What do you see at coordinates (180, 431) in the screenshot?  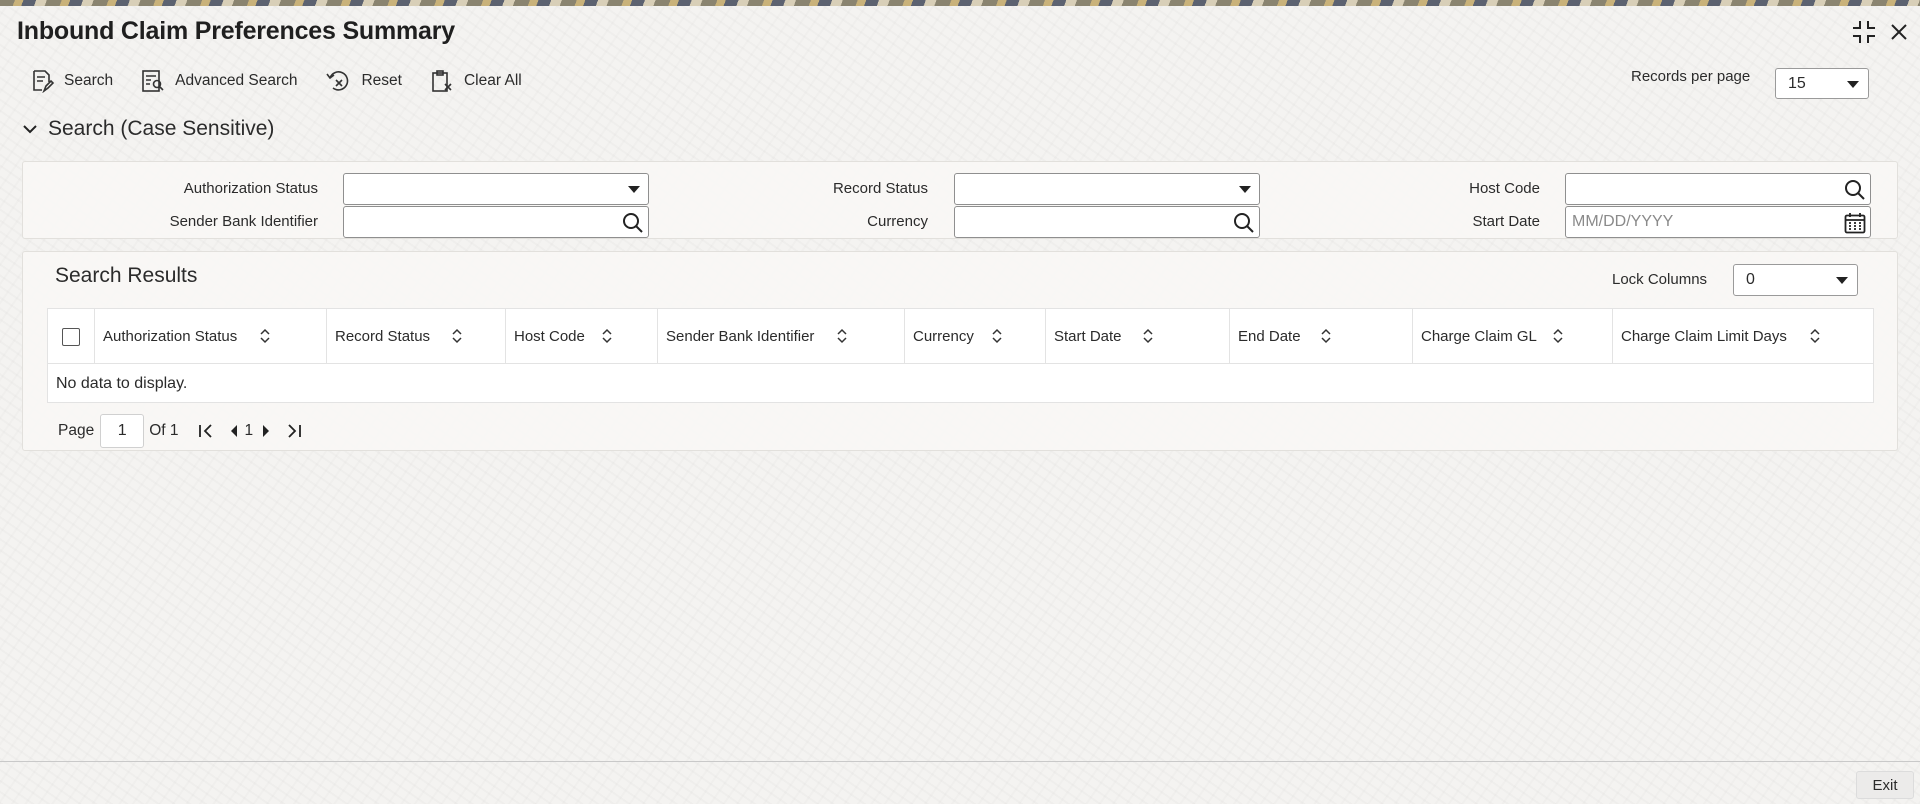 I see `pagination: Page 1 Of 1 1` at bounding box center [180, 431].